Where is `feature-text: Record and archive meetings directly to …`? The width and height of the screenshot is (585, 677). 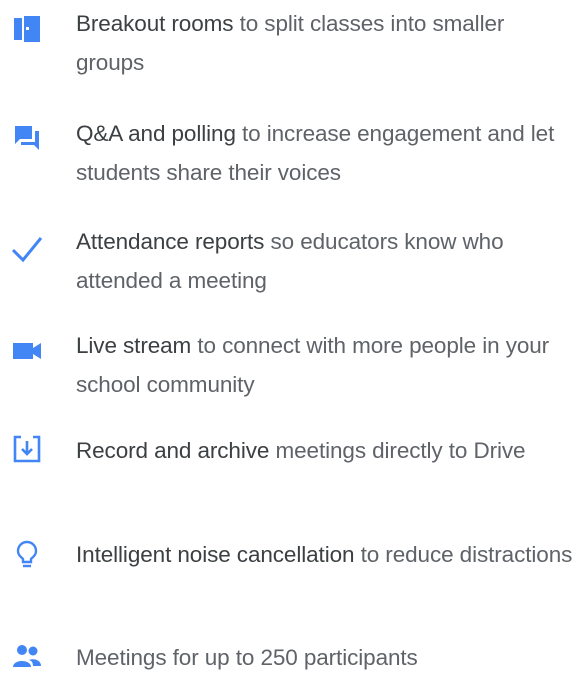
feature-text: Record and archive meetings directly to … is located at coordinates (326, 450).